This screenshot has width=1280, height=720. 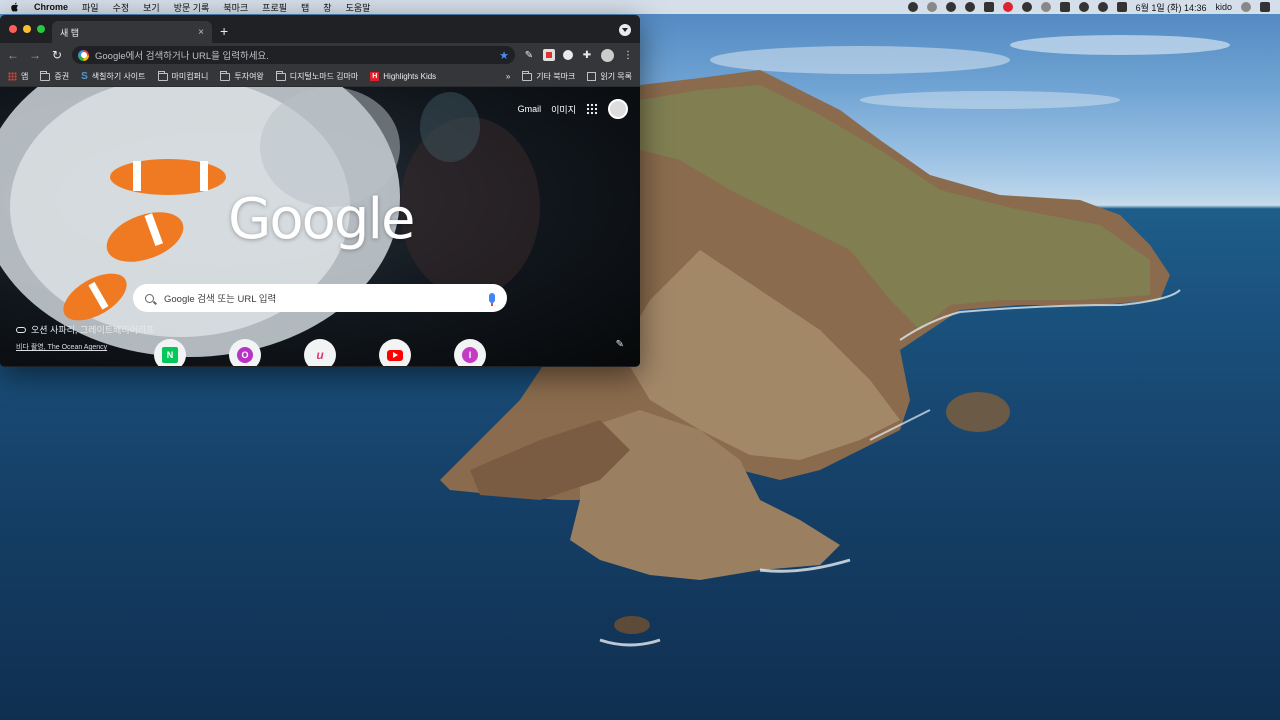 What do you see at coordinates (492, 299) in the screenshot?
I see `microphone-icon` at bounding box center [492, 299].